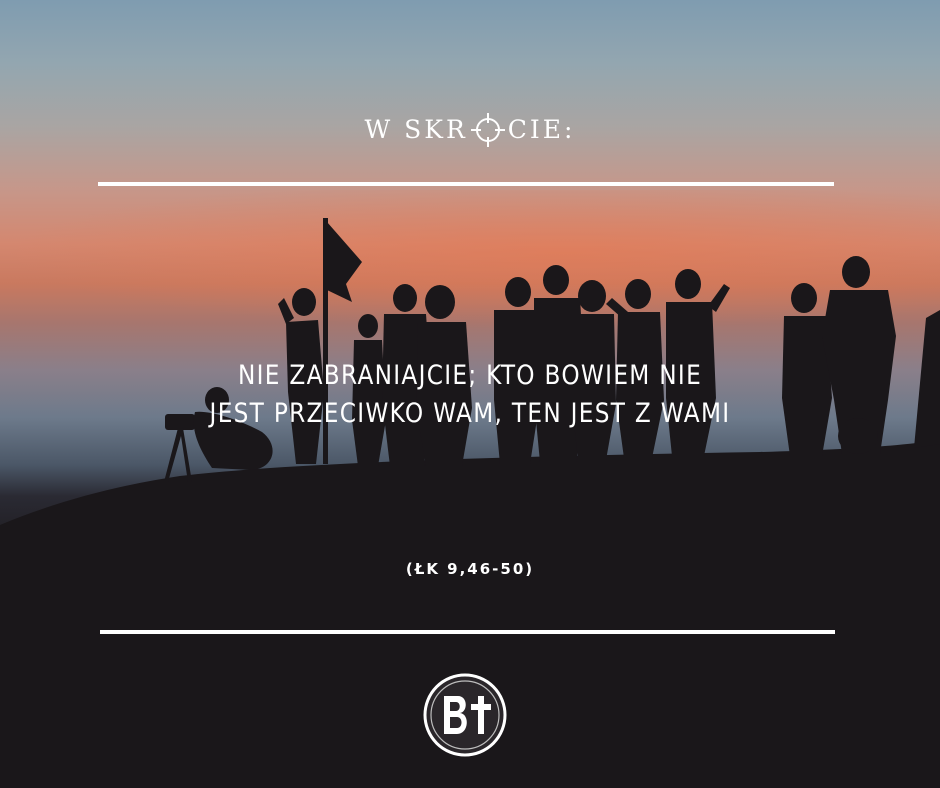 The width and height of the screenshot is (940, 788). What do you see at coordinates (466, 184) in the screenshot?
I see `top-divider` at bounding box center [466, 184].